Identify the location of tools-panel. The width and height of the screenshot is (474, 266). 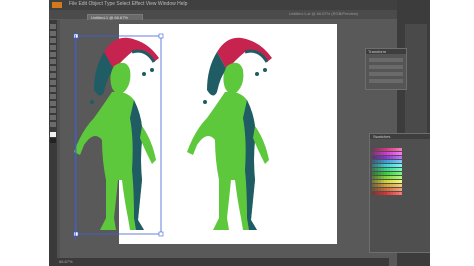
(53, 143).